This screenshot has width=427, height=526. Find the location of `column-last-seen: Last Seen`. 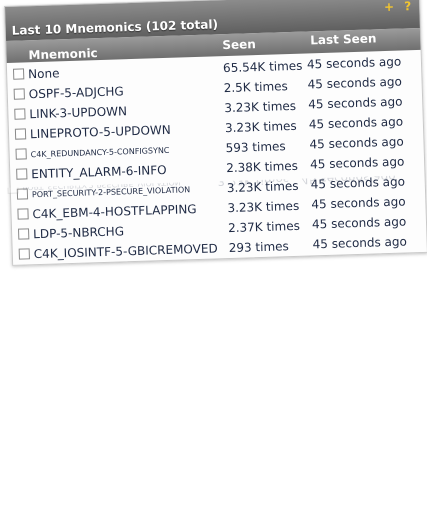

column-last-seen: Last Seen is located at coordinates (343, 39).